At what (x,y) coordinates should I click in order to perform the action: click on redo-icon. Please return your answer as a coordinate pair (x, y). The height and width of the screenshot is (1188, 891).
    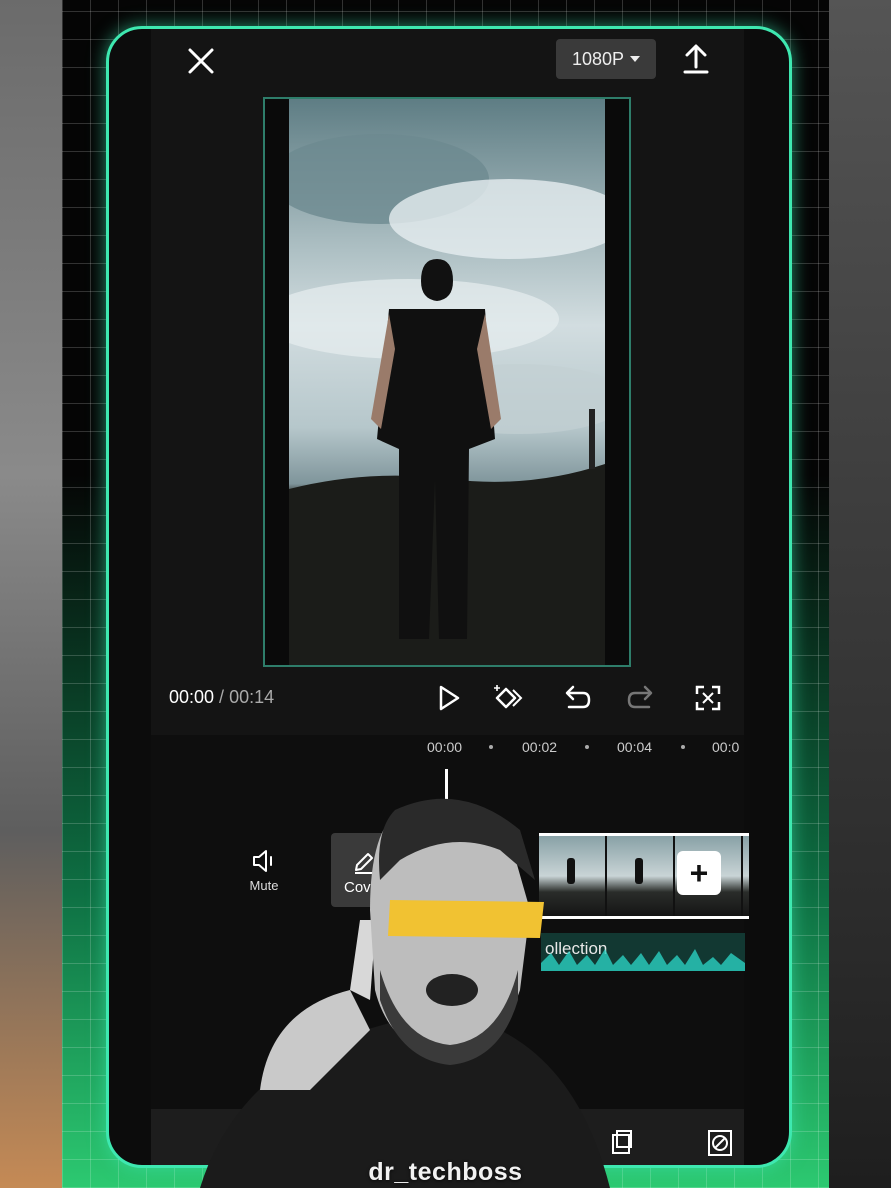
    Looking at the image, I should click on (642, 698).